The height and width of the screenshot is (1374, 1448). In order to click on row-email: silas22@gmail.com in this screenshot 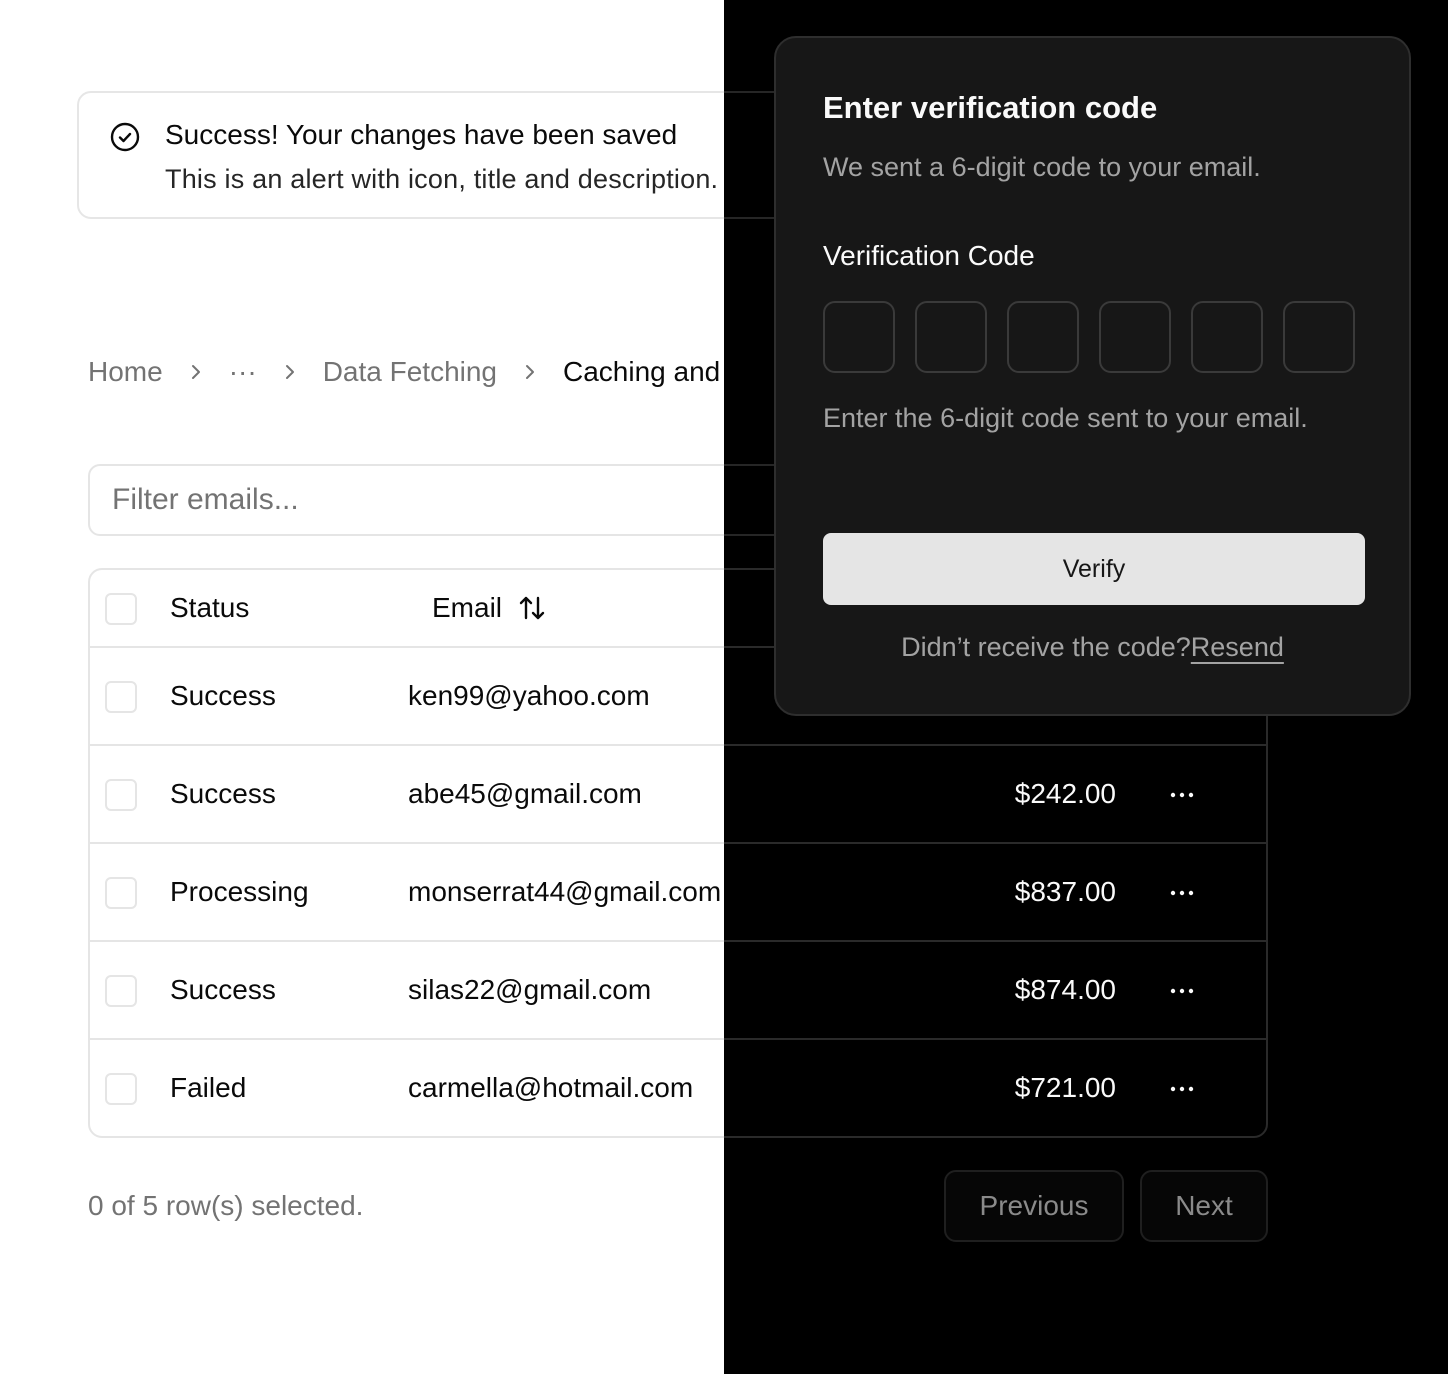, I will do `click(530, 989)`.